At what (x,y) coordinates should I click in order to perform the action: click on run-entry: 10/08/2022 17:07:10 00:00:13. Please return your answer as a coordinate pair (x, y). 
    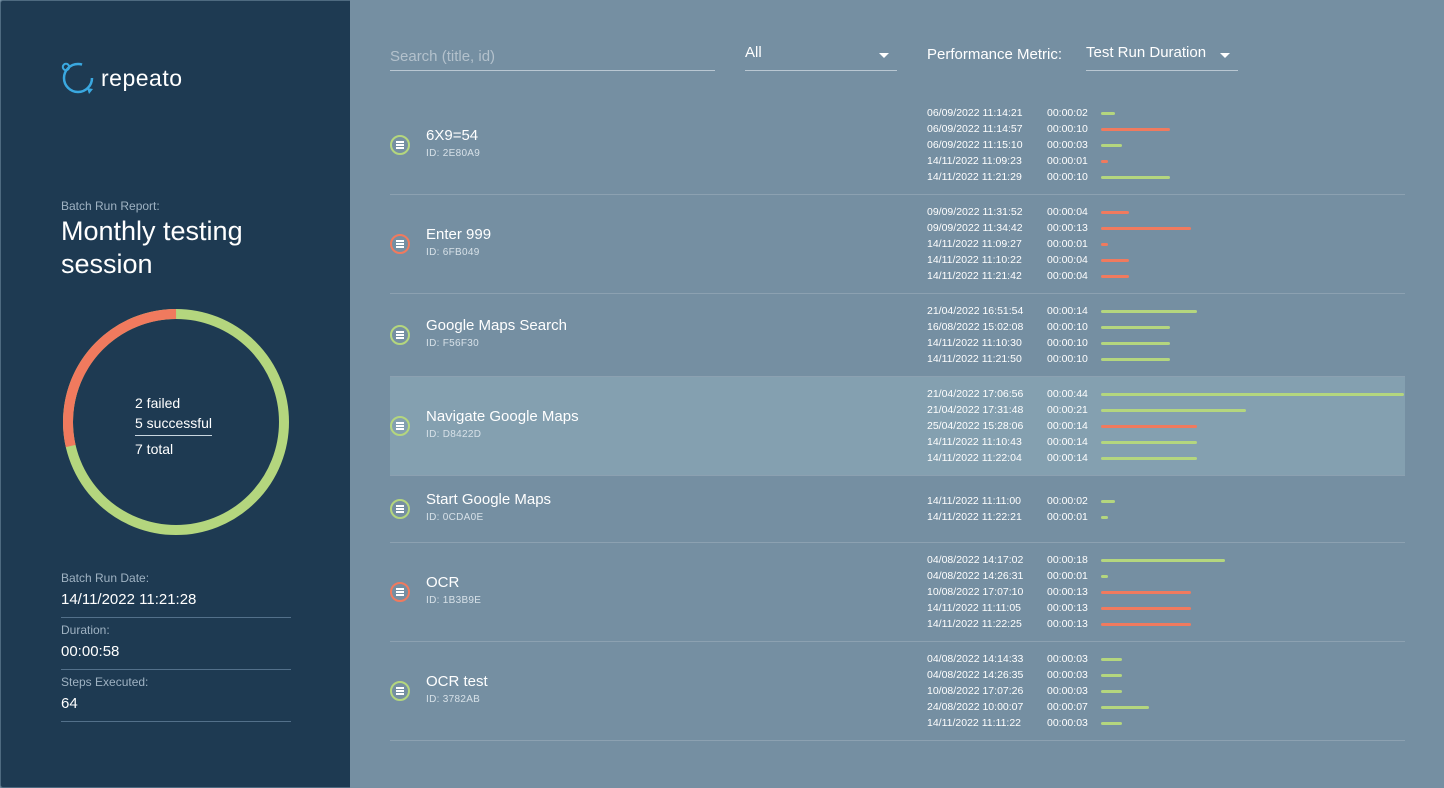
    Looking at the image, I should click on (1166, 592).